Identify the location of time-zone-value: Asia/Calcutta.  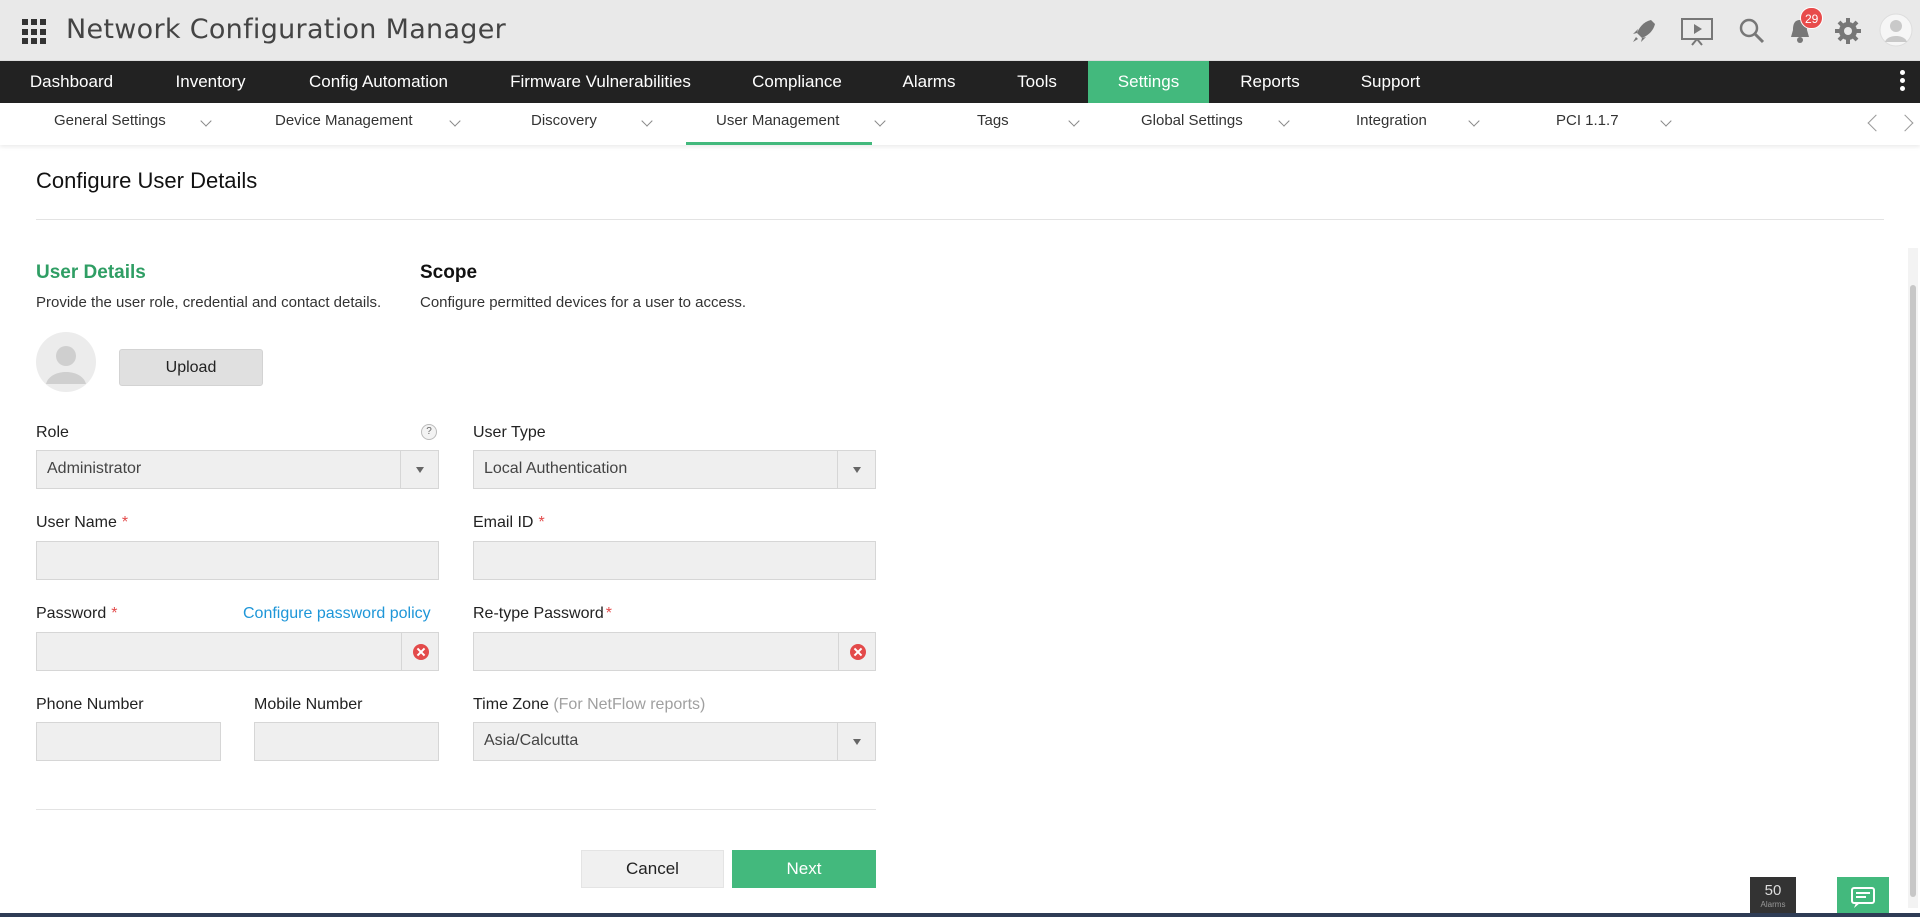
(531, 740).